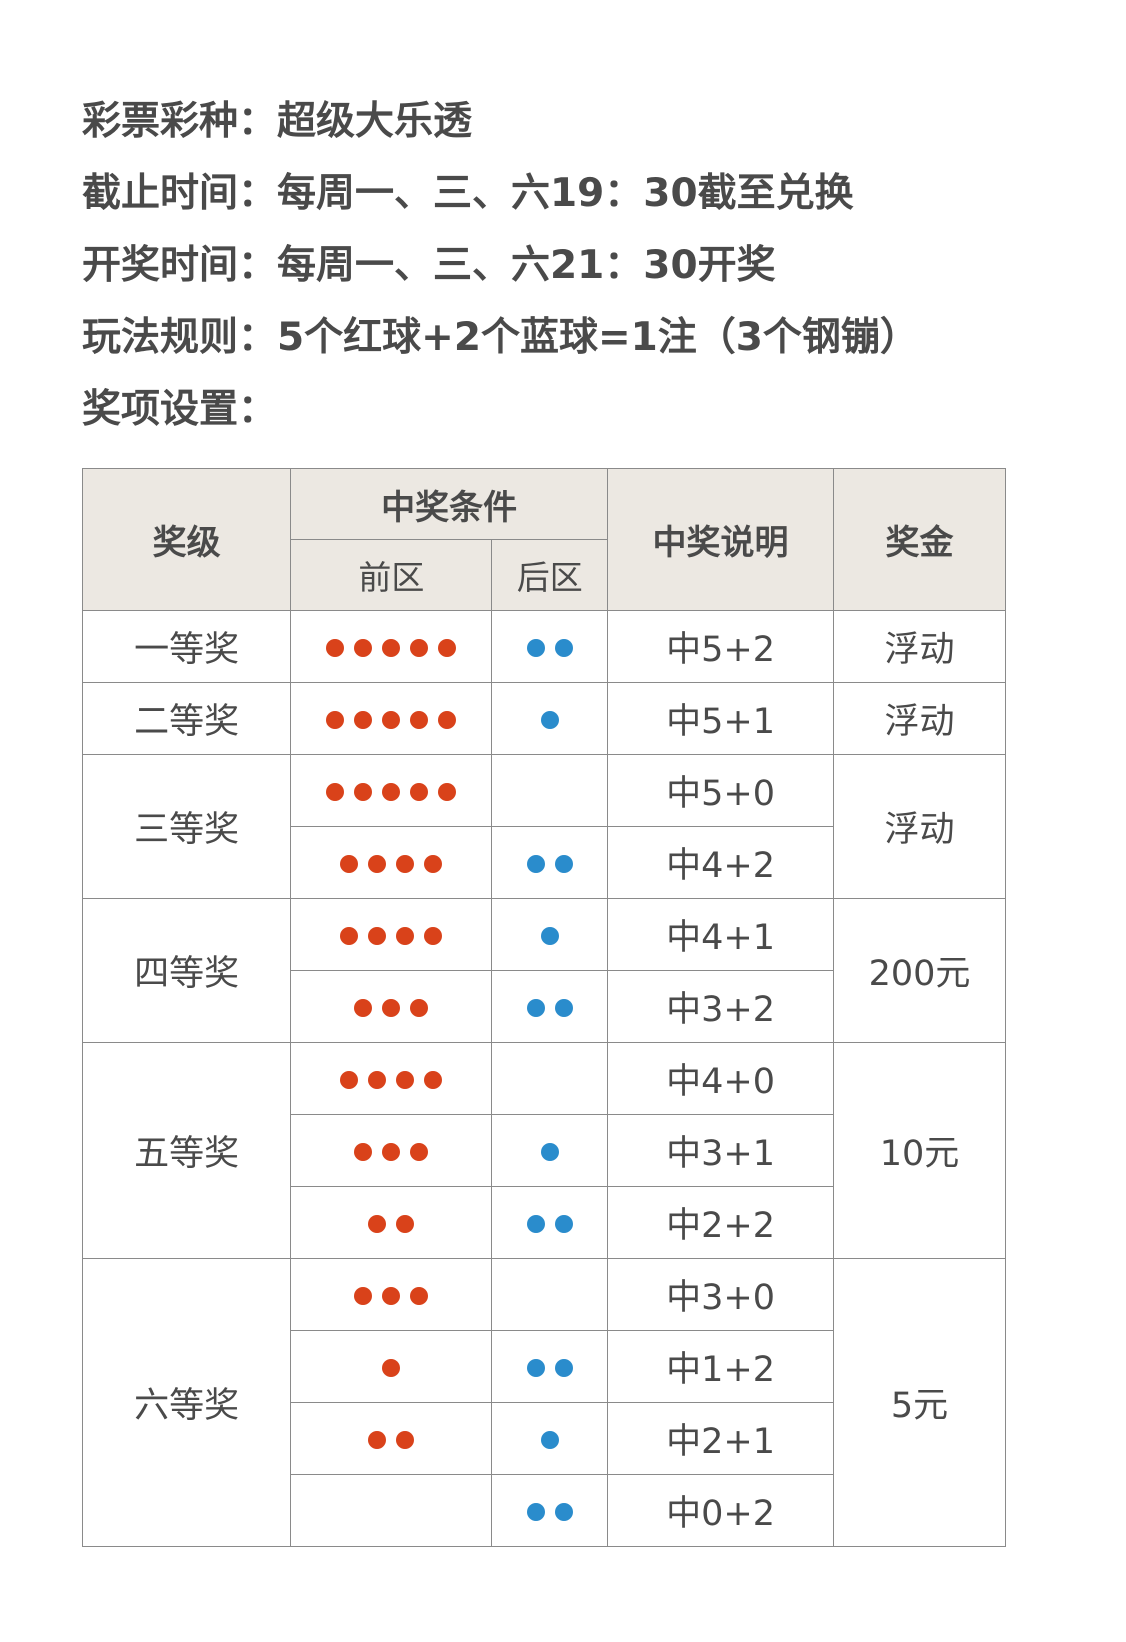 The width and height of the screenshot is (1126, 1642). I want to click on win-description-cell: 中5+2, so click(721, 646).